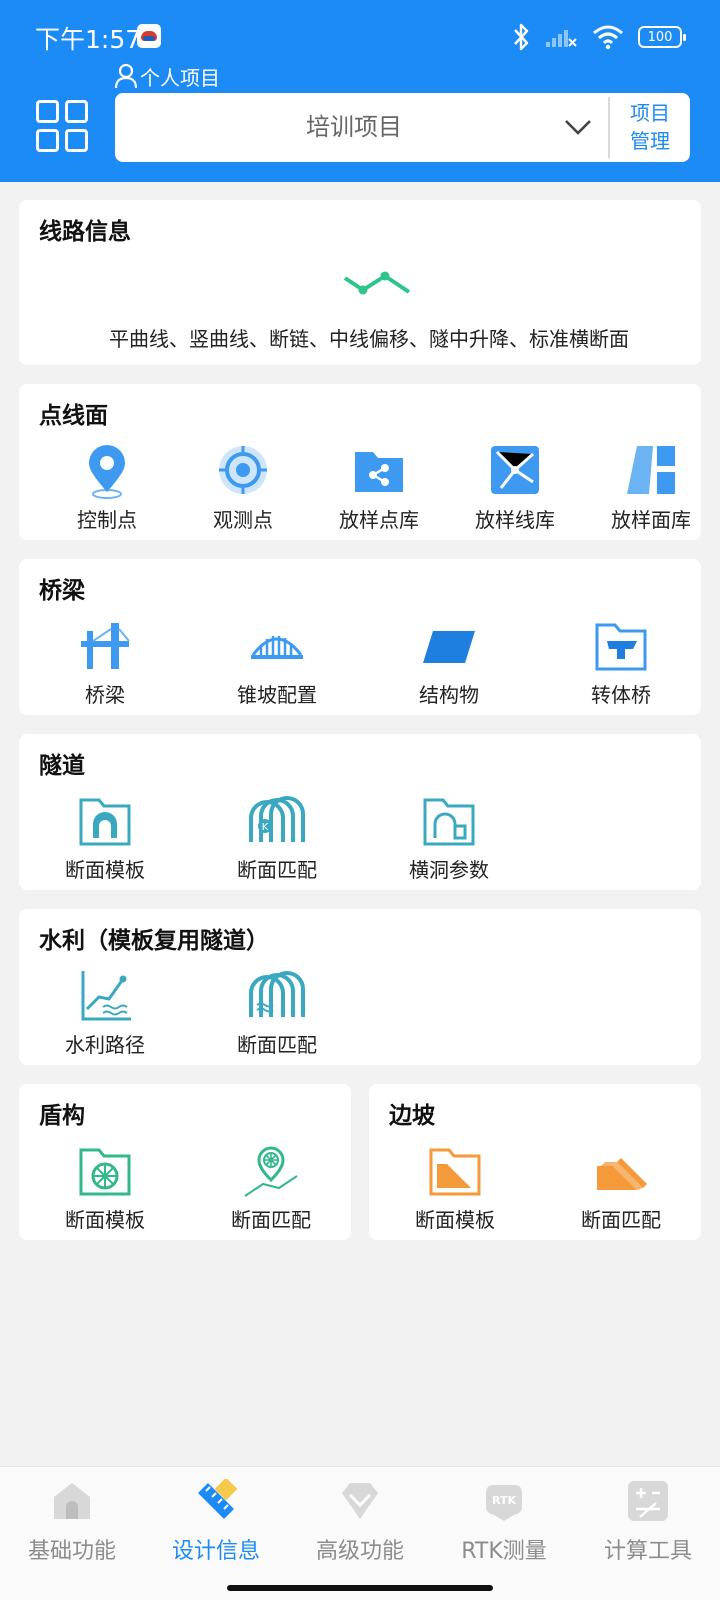 This screenshot has width=720, height=1600. I want to click on folder-slope-icon, so click(455, 1172).